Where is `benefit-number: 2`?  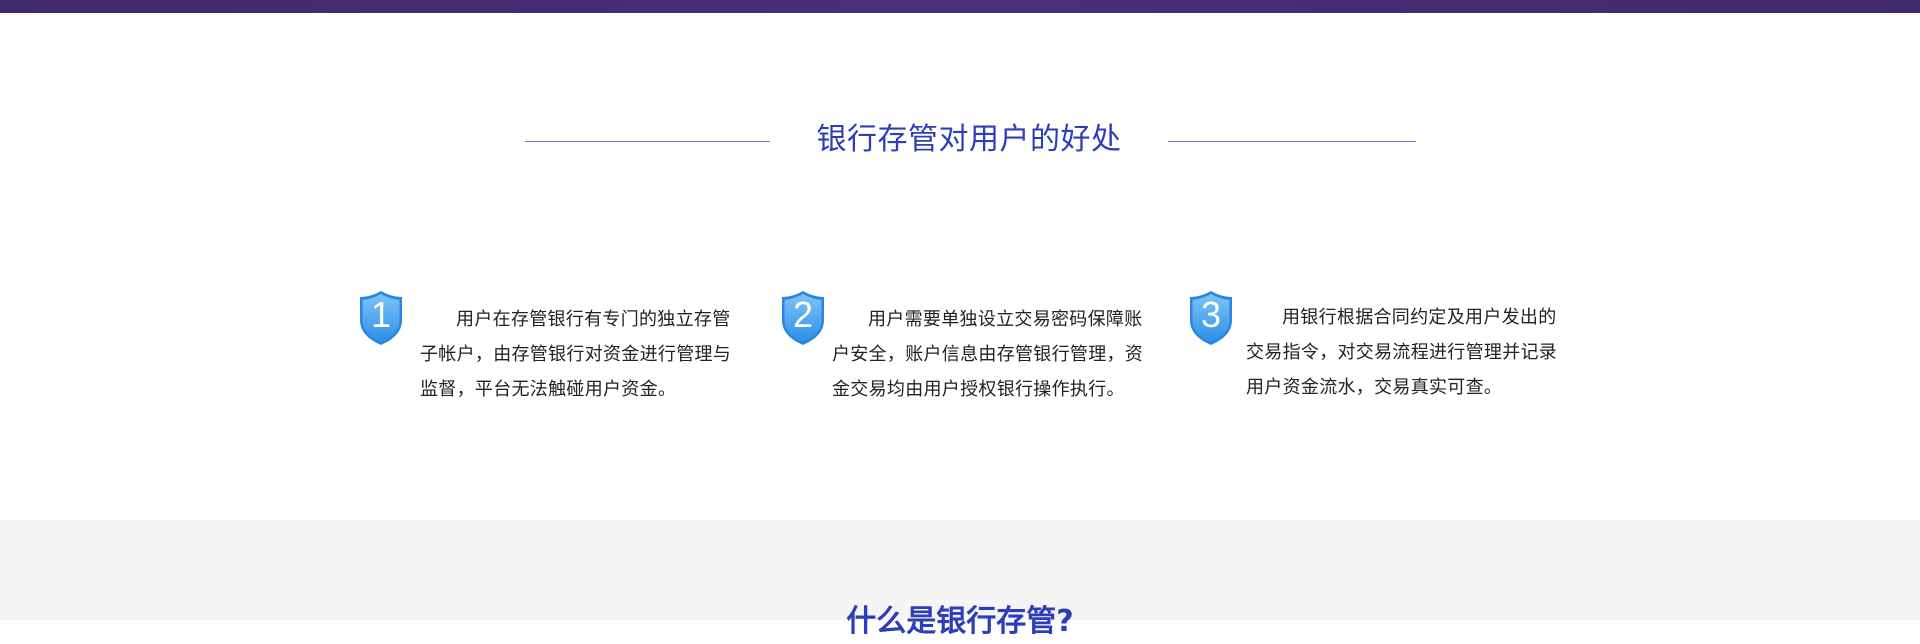
benefit-number: 2 is located at coordinates (803, 314).